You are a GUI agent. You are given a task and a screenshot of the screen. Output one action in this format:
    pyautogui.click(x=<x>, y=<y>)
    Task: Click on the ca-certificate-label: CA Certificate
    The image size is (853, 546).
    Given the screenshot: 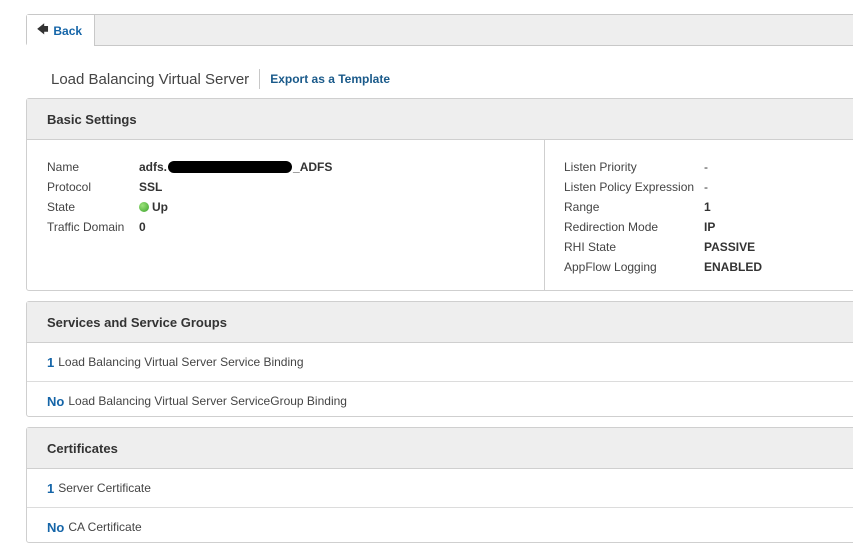 What is the action you would take?
    pyautogui.click(x=105, y=527)
    